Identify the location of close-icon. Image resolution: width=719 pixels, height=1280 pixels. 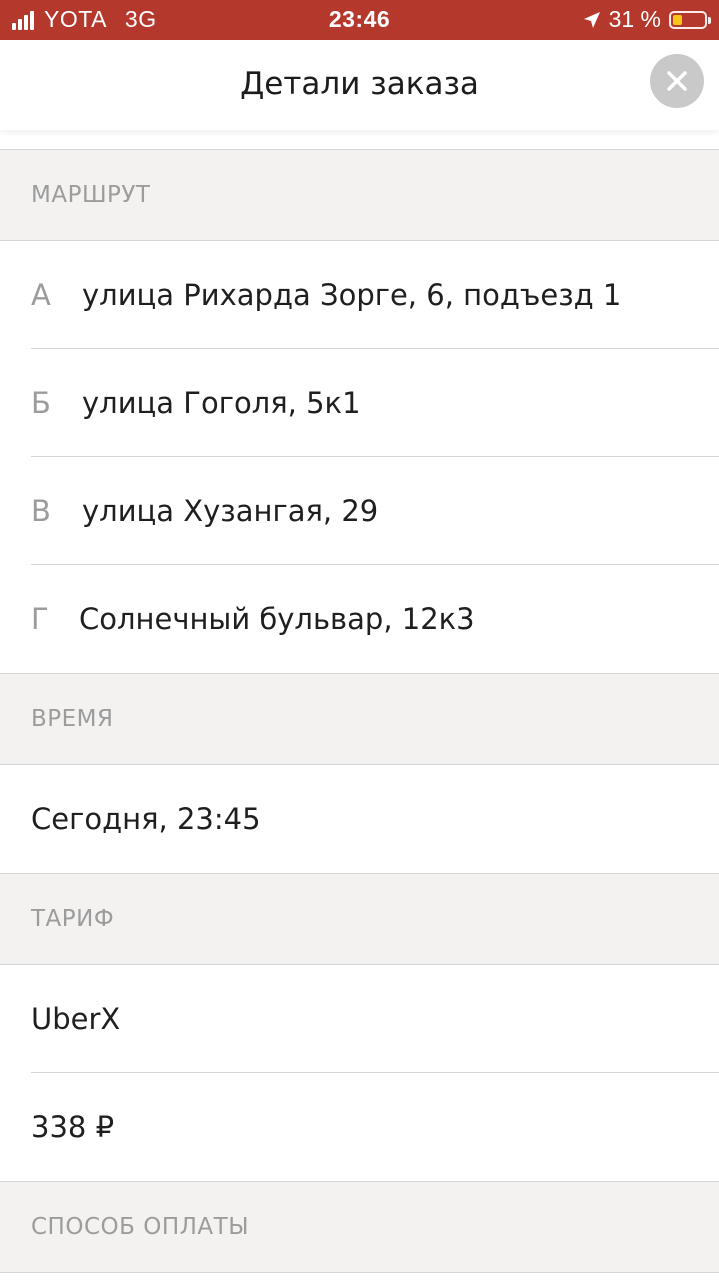
(677, 81).